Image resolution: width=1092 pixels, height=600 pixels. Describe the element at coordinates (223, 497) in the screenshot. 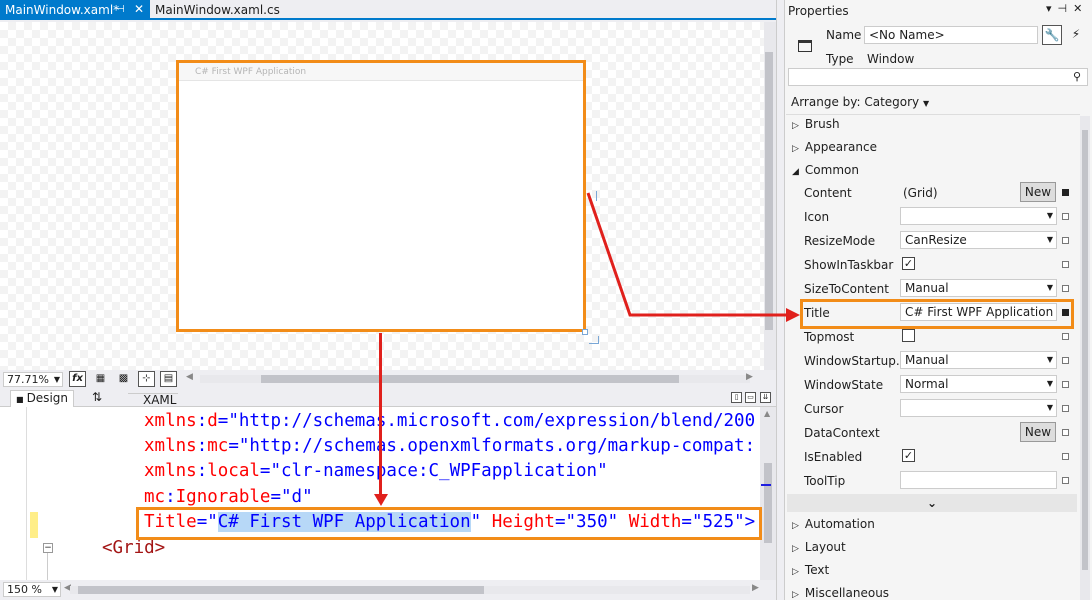

I see `code-token: Ignorable` at that location.